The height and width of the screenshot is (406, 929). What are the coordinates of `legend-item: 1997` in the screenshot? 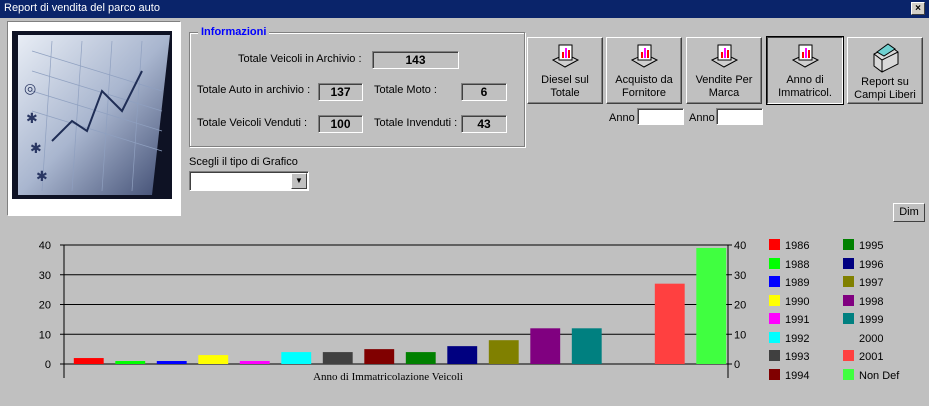 It's located at (863, 282).